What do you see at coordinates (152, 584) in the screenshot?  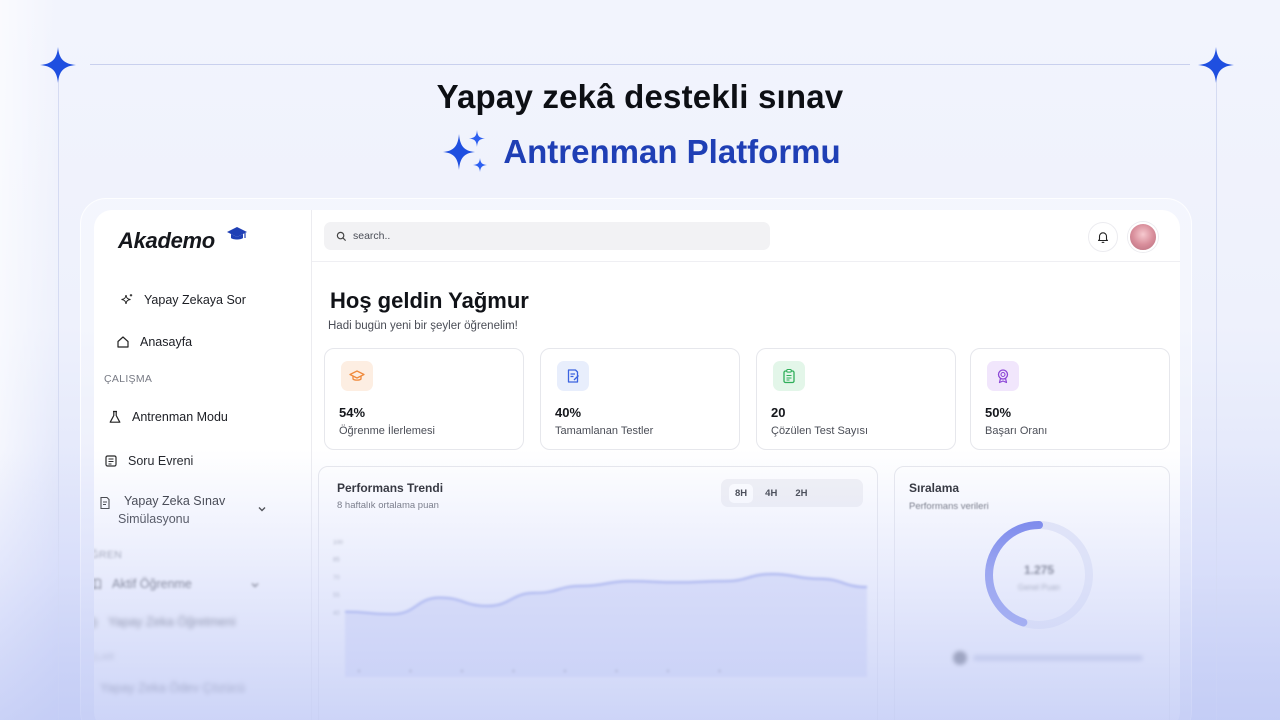 I see `sidebar-item-label: Aktif Öğrenme` at bounding box center [152, 584].